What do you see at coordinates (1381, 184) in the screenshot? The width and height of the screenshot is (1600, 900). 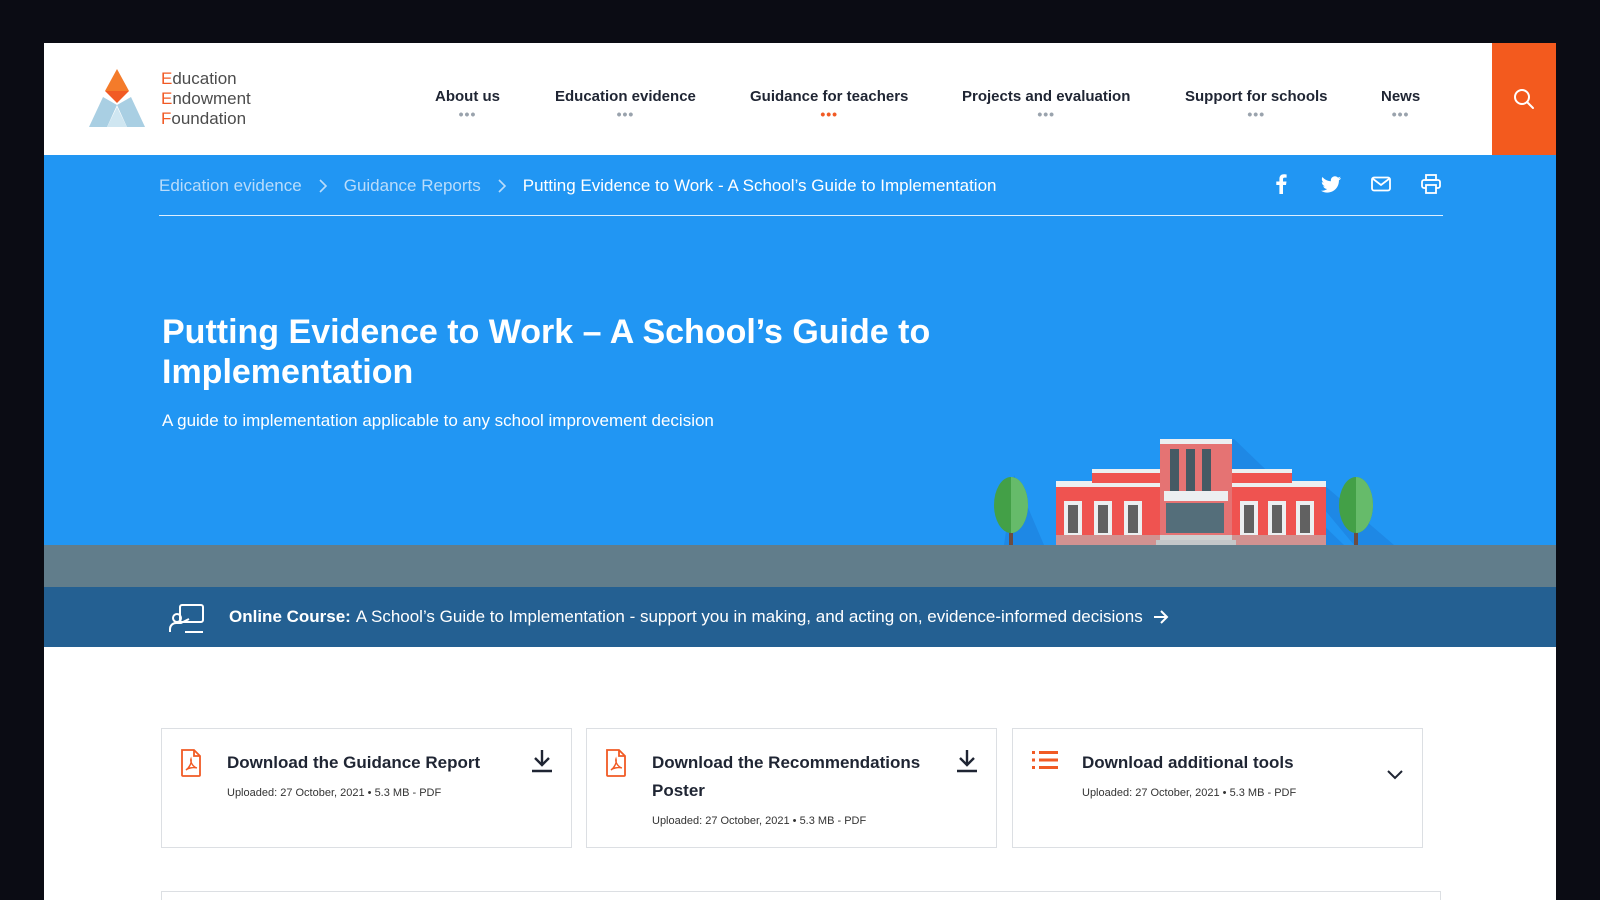 I see `email-icon` at bounding box center [1381, 184].